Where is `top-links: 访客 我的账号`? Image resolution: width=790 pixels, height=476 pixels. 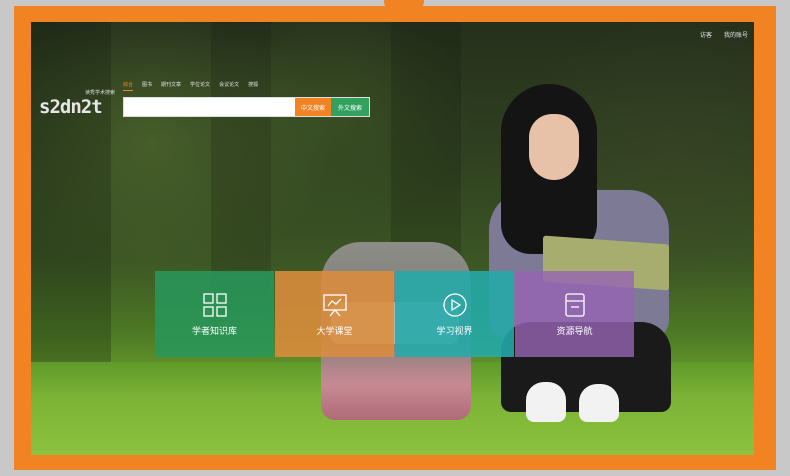 top-links: 访客 我的账号 is located at coordinates (724, 34).